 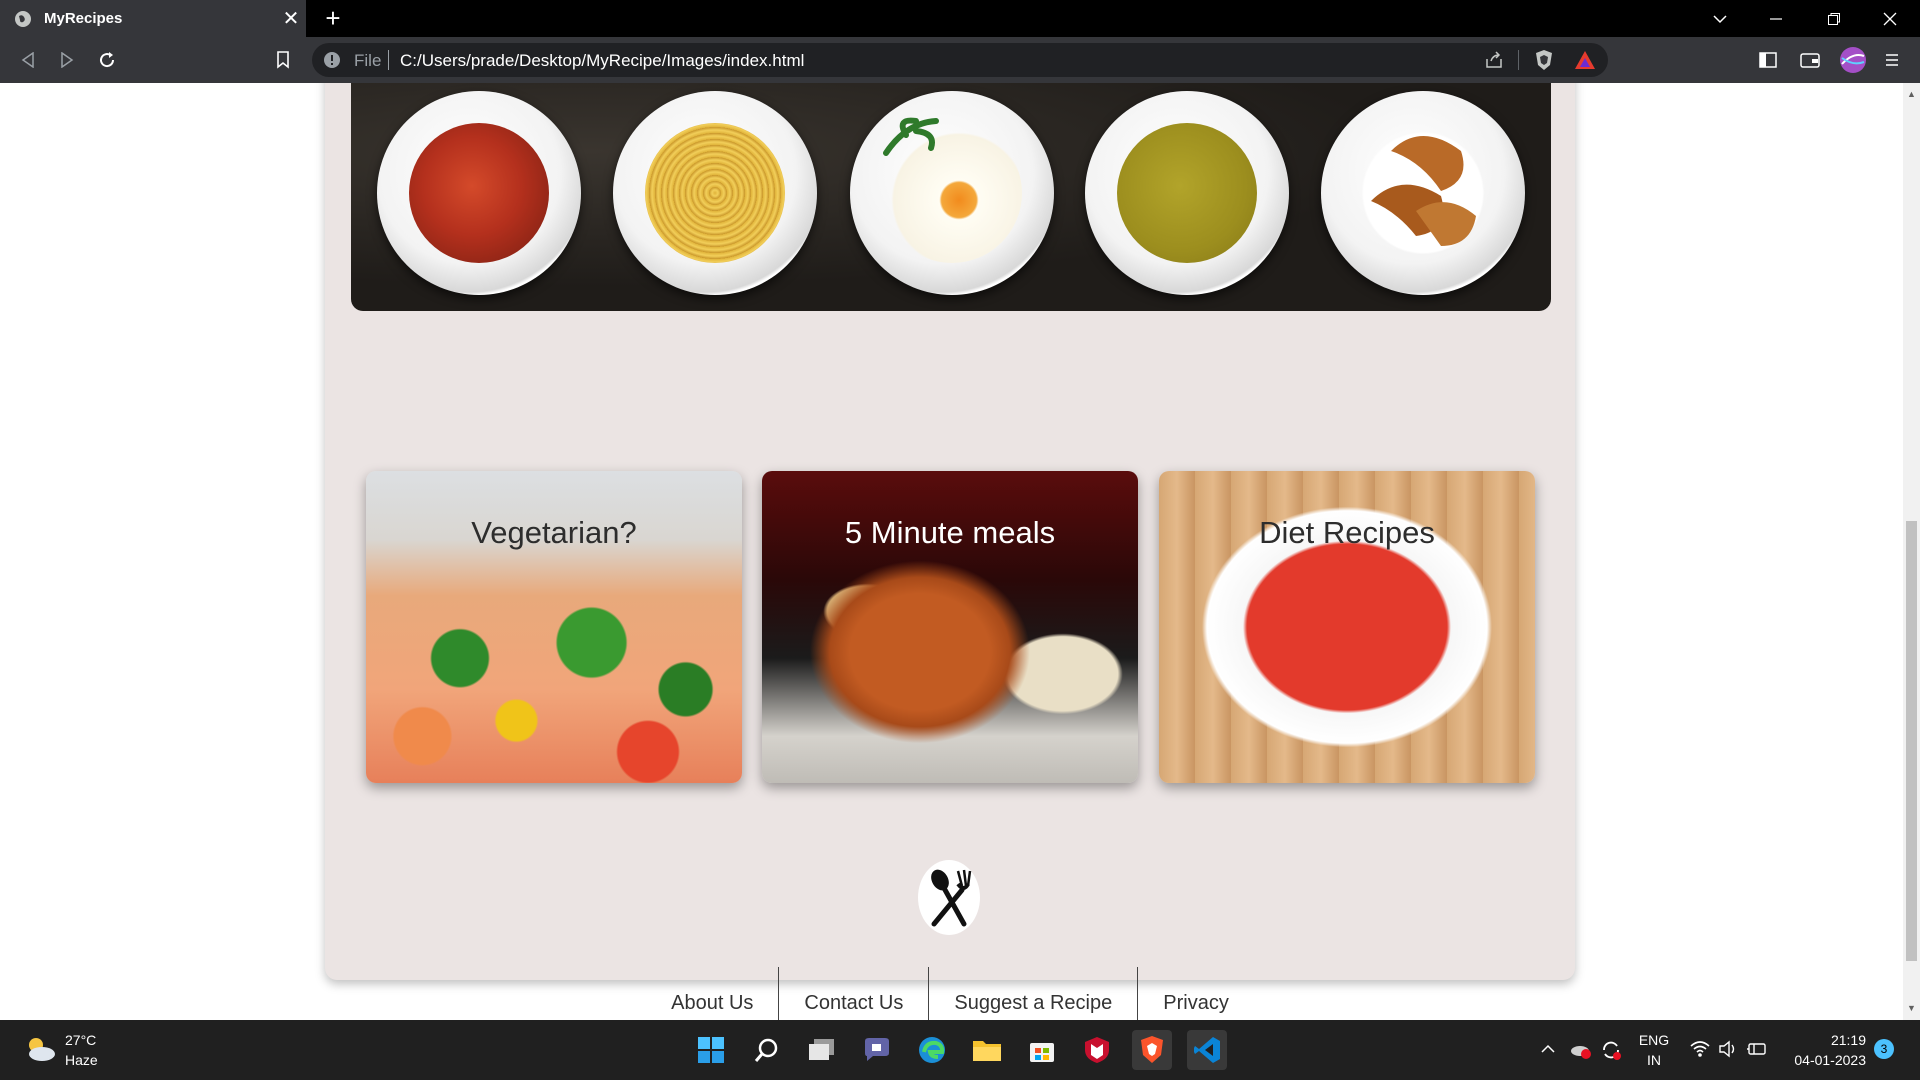 I want to click on croissant-graphic, so click(x=1423, y=191).